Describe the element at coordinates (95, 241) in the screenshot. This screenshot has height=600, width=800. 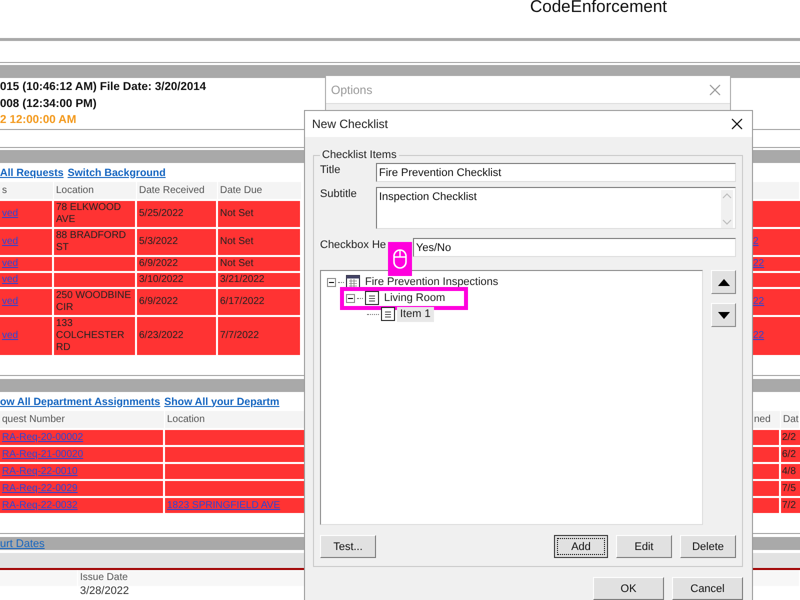
I see `table-cell: 88 BRADFORD ST` at that location.